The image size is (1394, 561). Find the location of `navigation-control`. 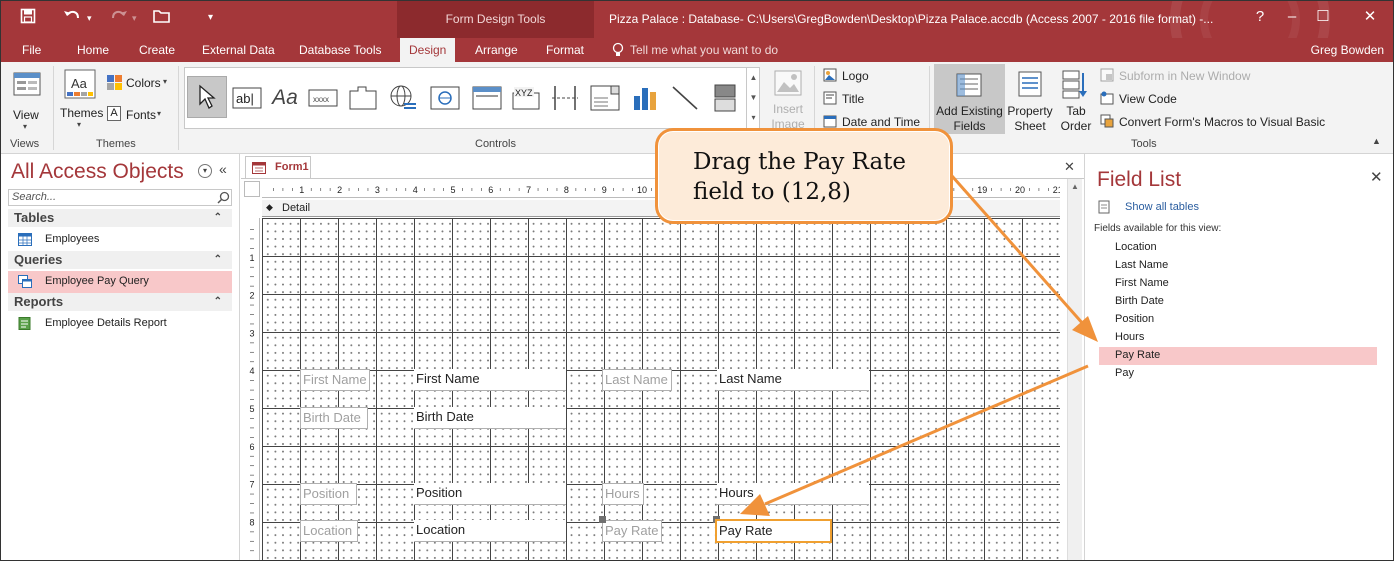

navigation-control is located at coordinates (487, 98).